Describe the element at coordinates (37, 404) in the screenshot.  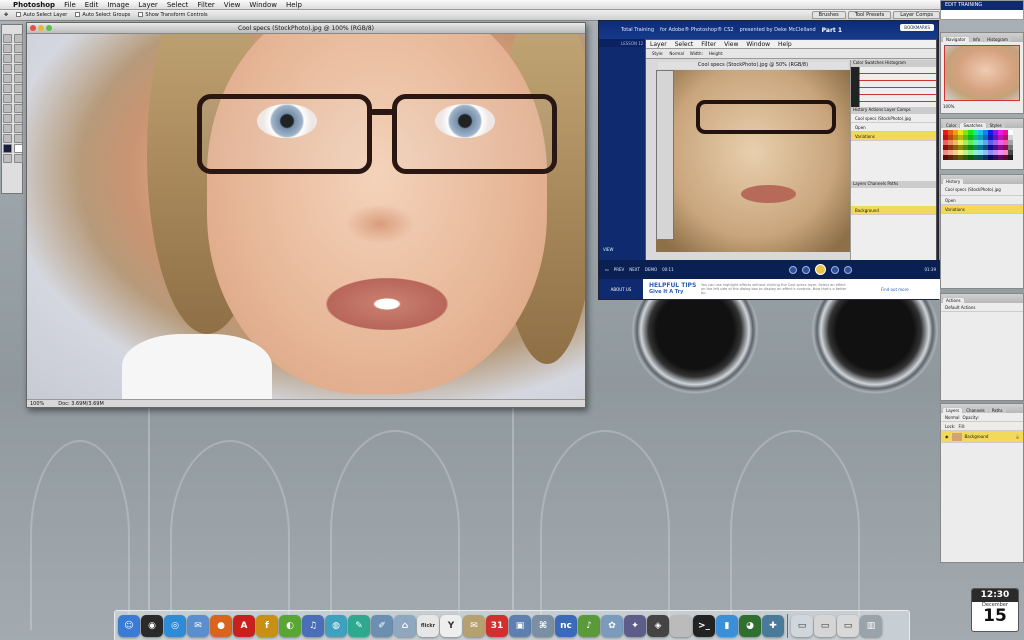
I see `zoom-level: 100%` at that location.